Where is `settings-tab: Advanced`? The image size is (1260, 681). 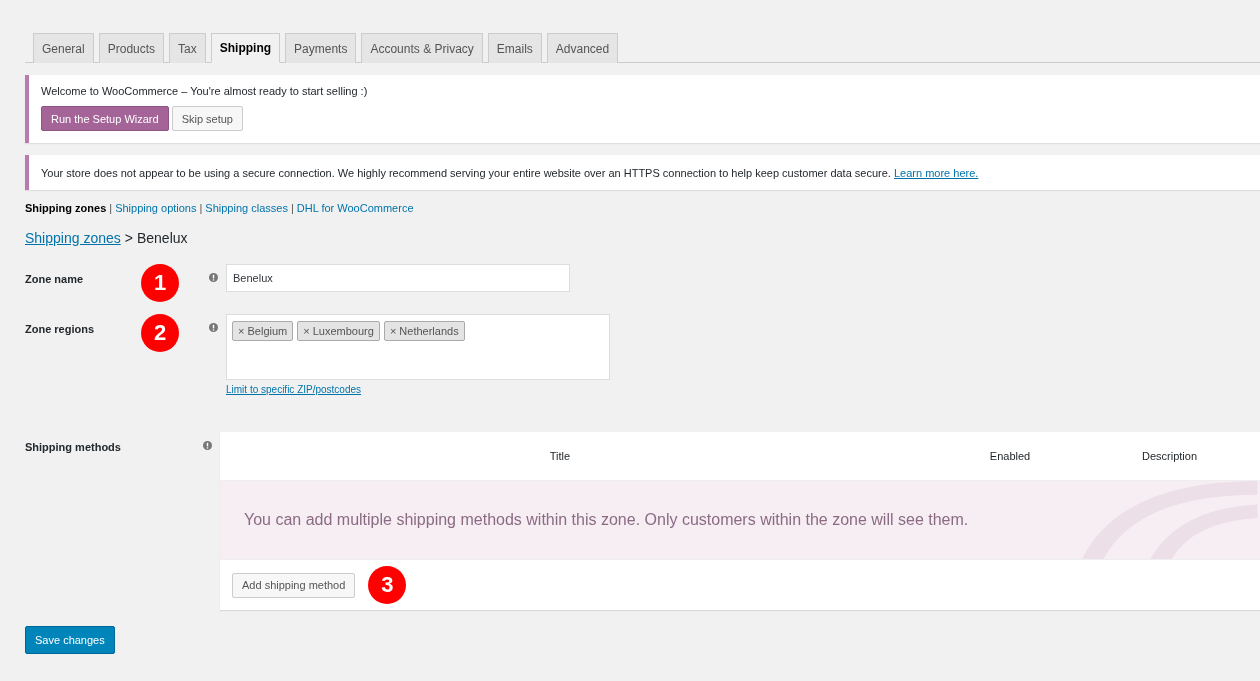
settings-tab: Advanced is located at coordinates (582, 48).